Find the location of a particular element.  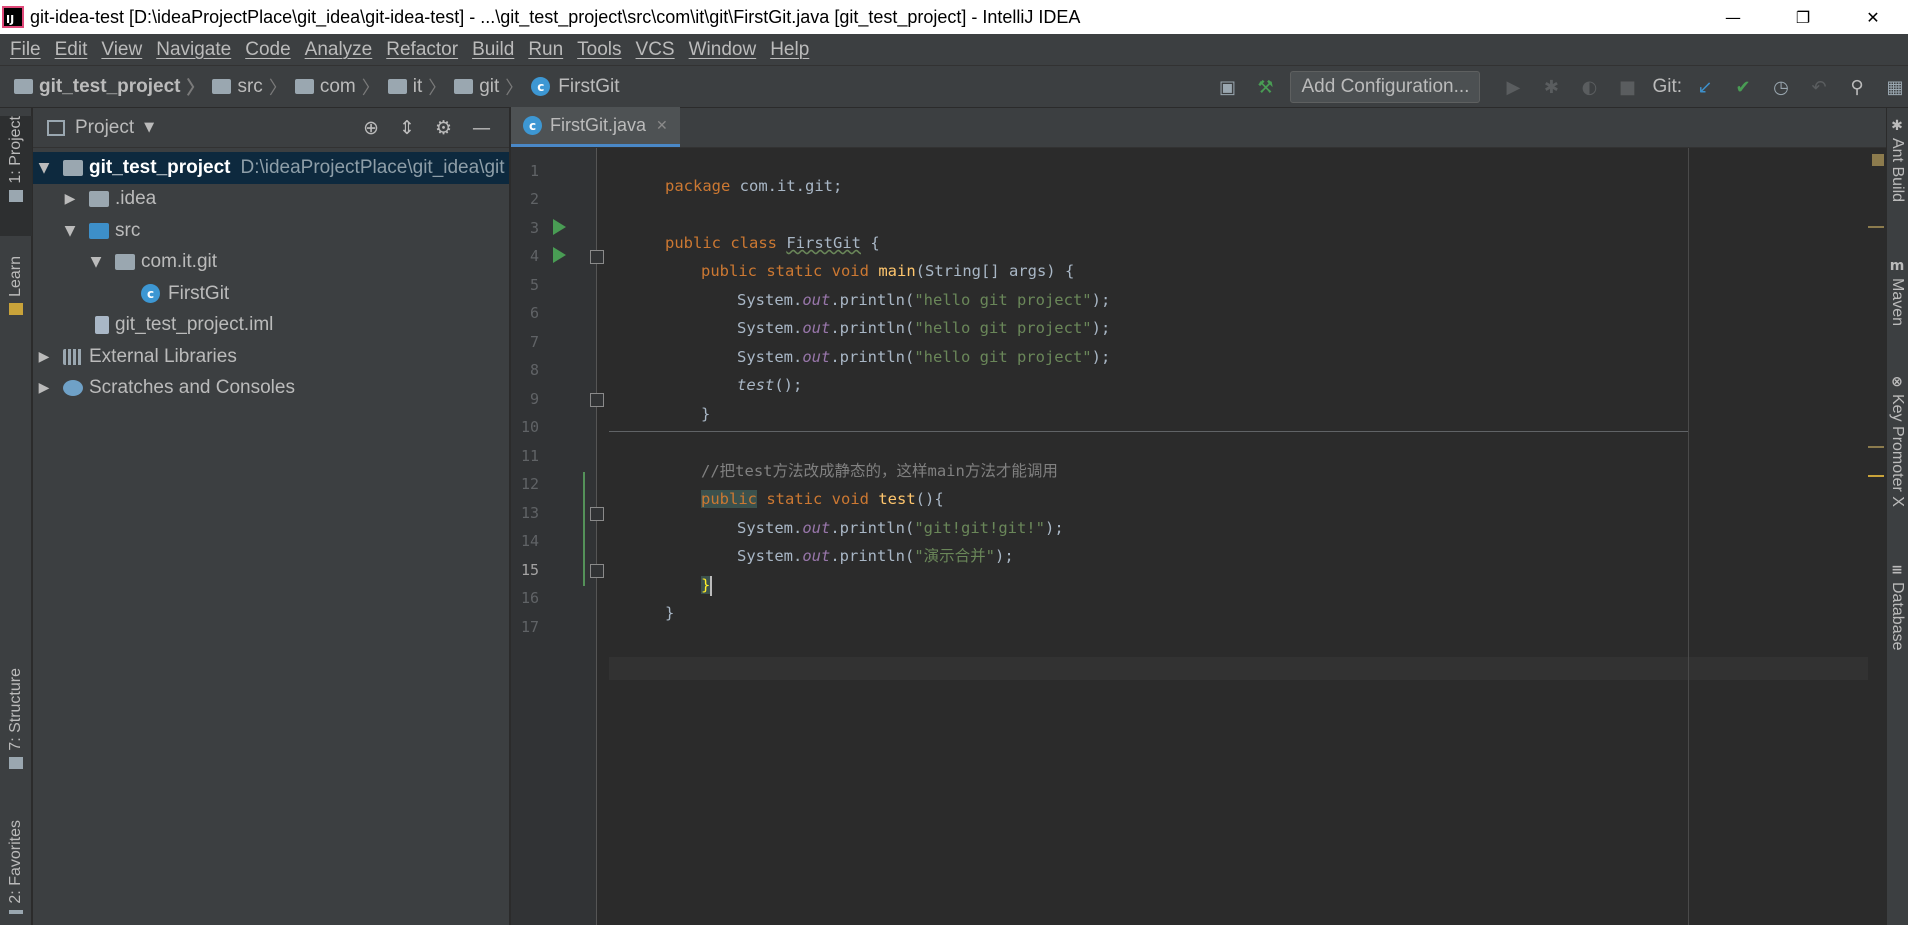

key-promoter-icon: ⊗ is located at coordinates (1897, 382).